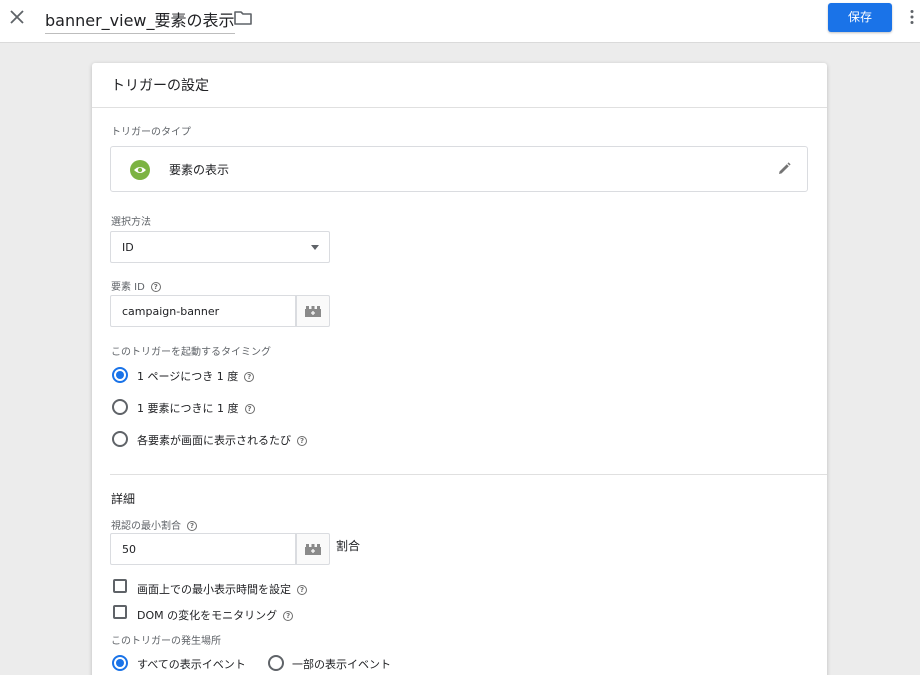  I want to click on min-ratio-label: 視認の最小割合?, so click(154, 524).